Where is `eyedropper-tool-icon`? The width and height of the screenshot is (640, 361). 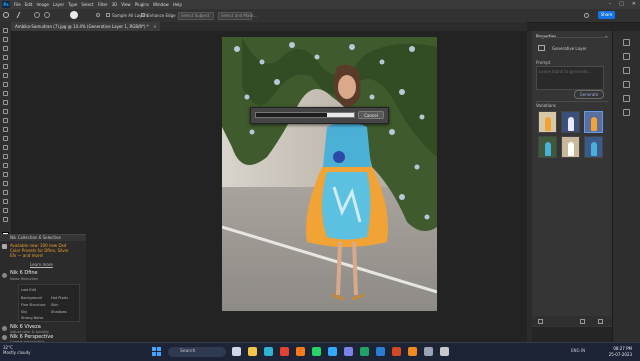
eyedropper-tool-icon is located at coordinates (5, 84).